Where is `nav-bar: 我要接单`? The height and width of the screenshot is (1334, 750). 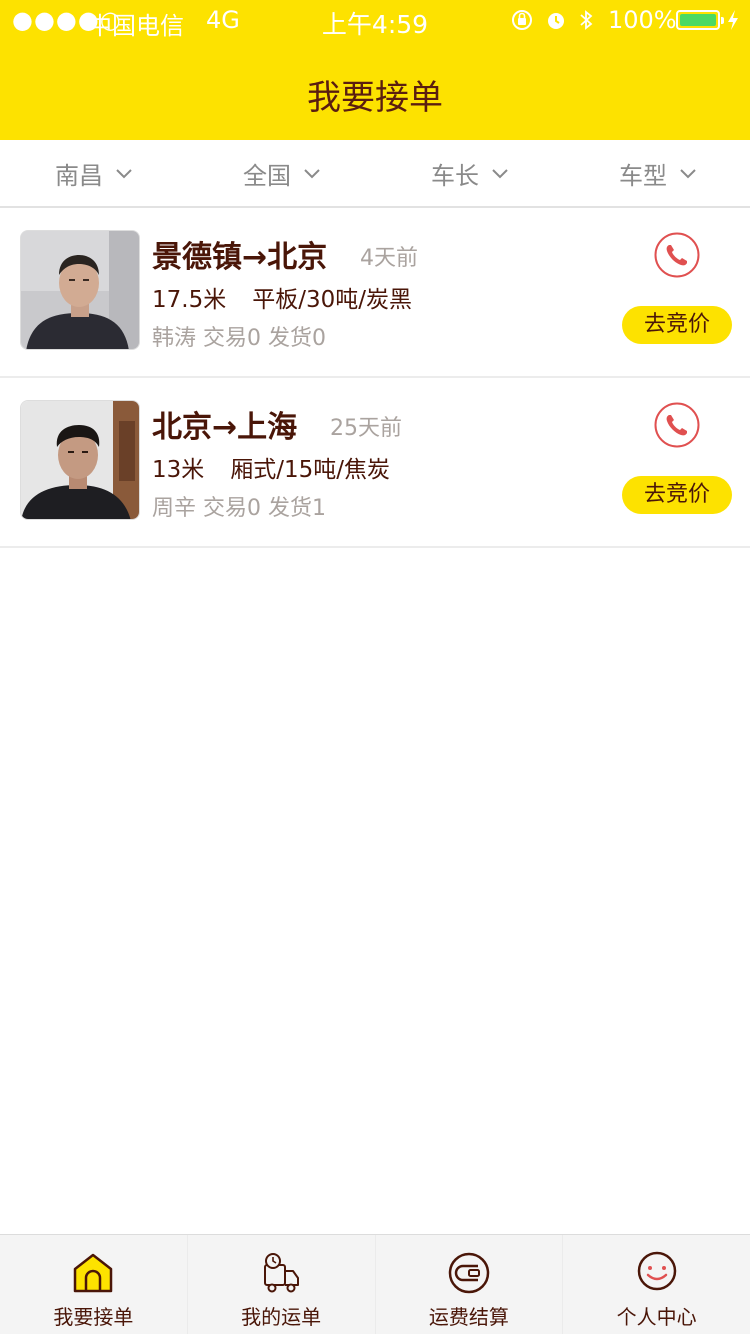 nav-bar: 我要接单 is located at coordinates (375, 90).